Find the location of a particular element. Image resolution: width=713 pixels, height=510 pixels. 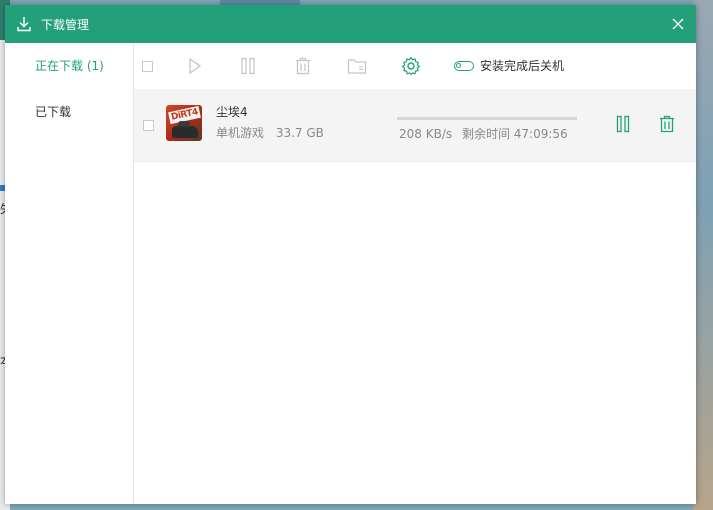

settings-button is located at coordinates (411, 66).